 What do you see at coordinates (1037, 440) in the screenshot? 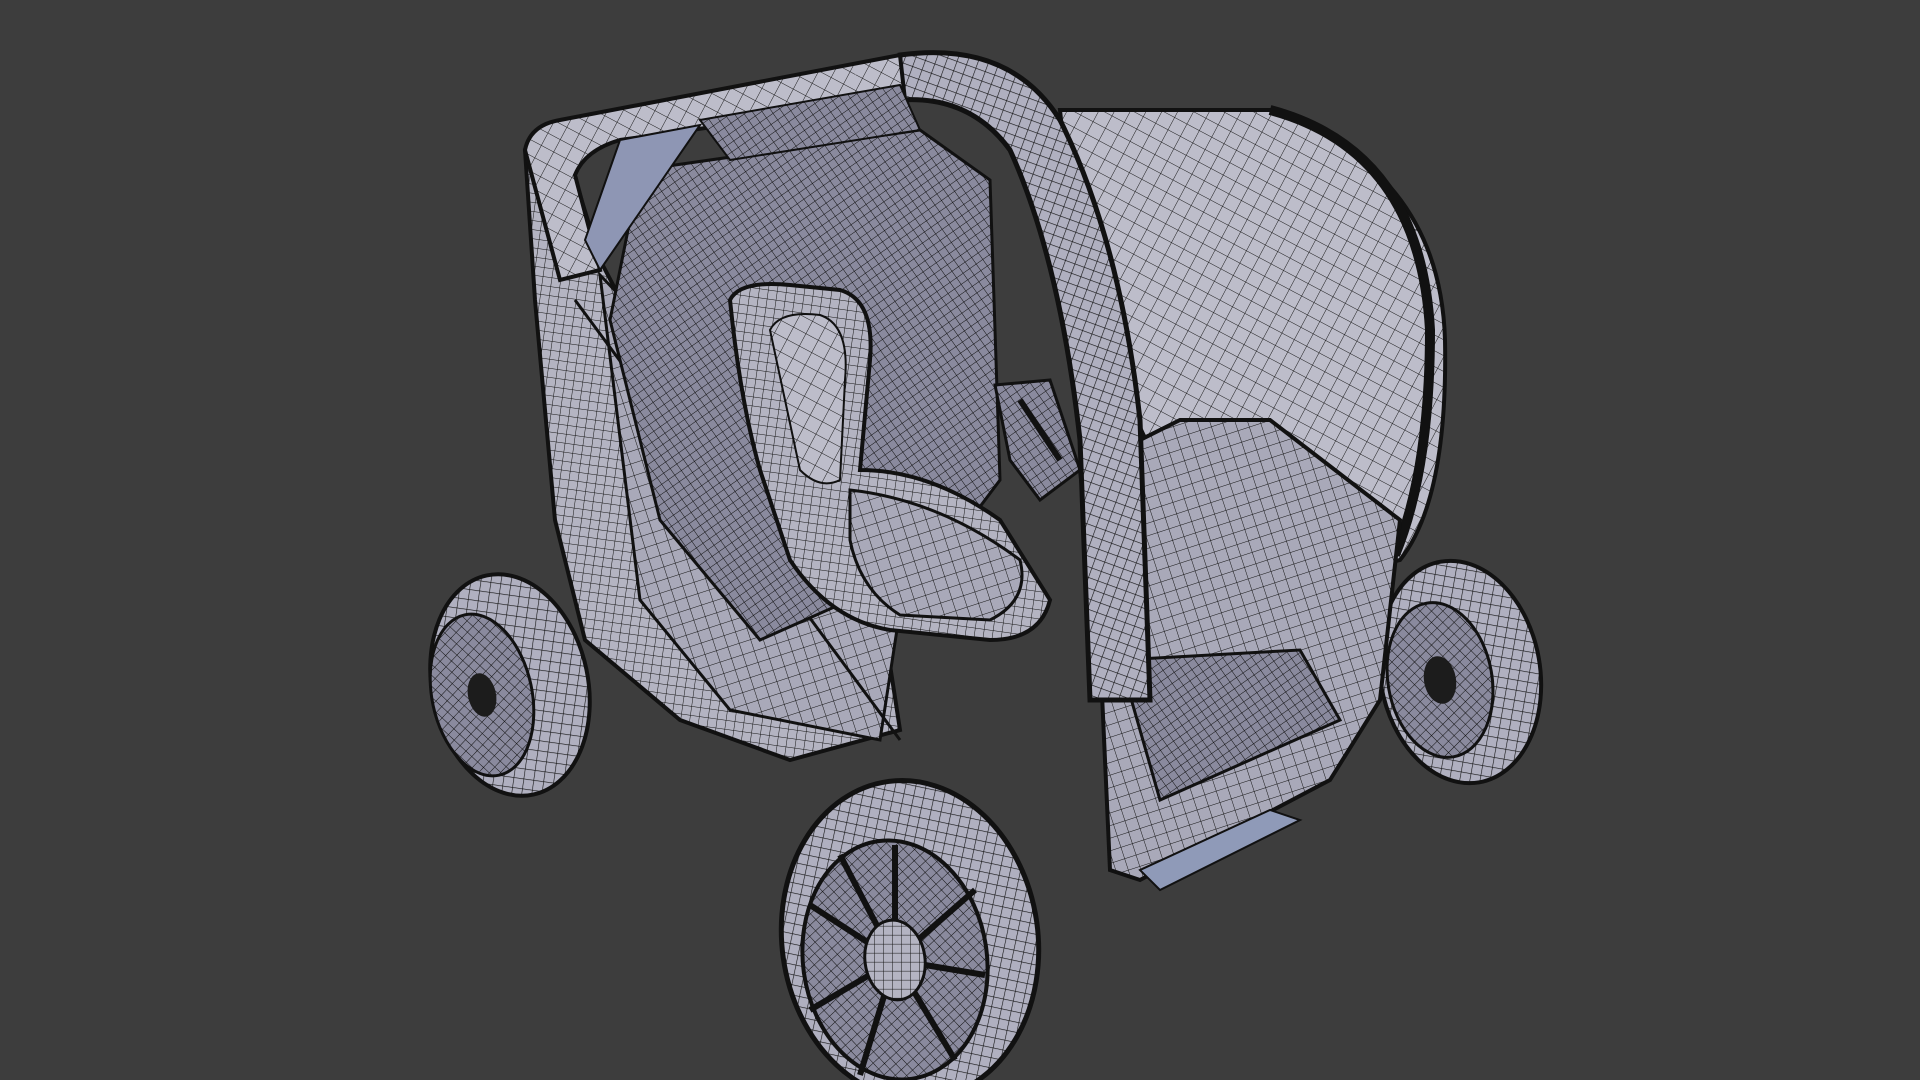
I see `steering-column` at bounding box center [1037, 440].